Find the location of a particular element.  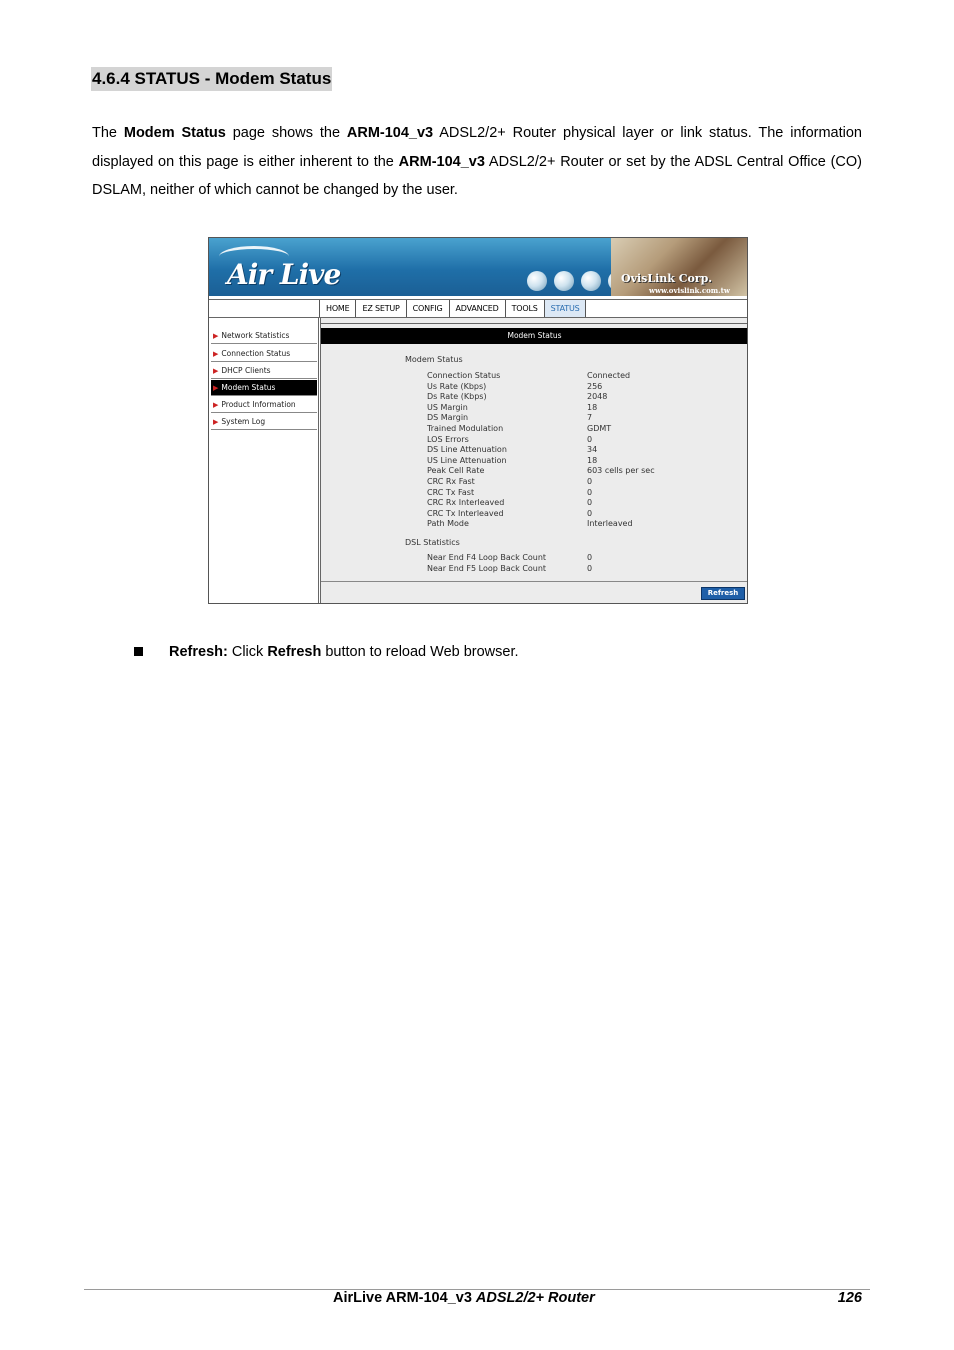

intro-bold-1: Modem Status is located at coordinates (174, 133).